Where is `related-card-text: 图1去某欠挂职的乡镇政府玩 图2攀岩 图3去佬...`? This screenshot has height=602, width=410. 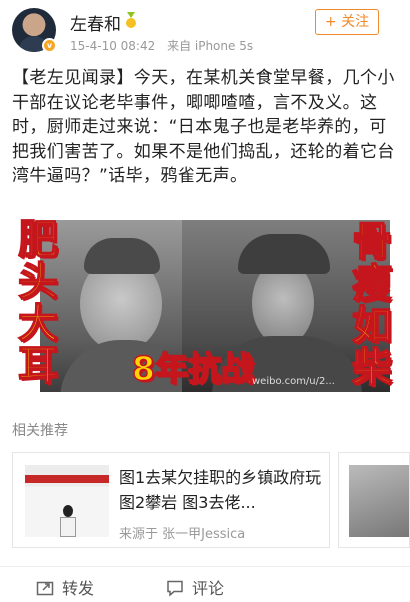
related-card-text: 图1去某欠挂职的乡镇政府玩 图2攀岩 图3去佬... is located at coordinates (220, 490).